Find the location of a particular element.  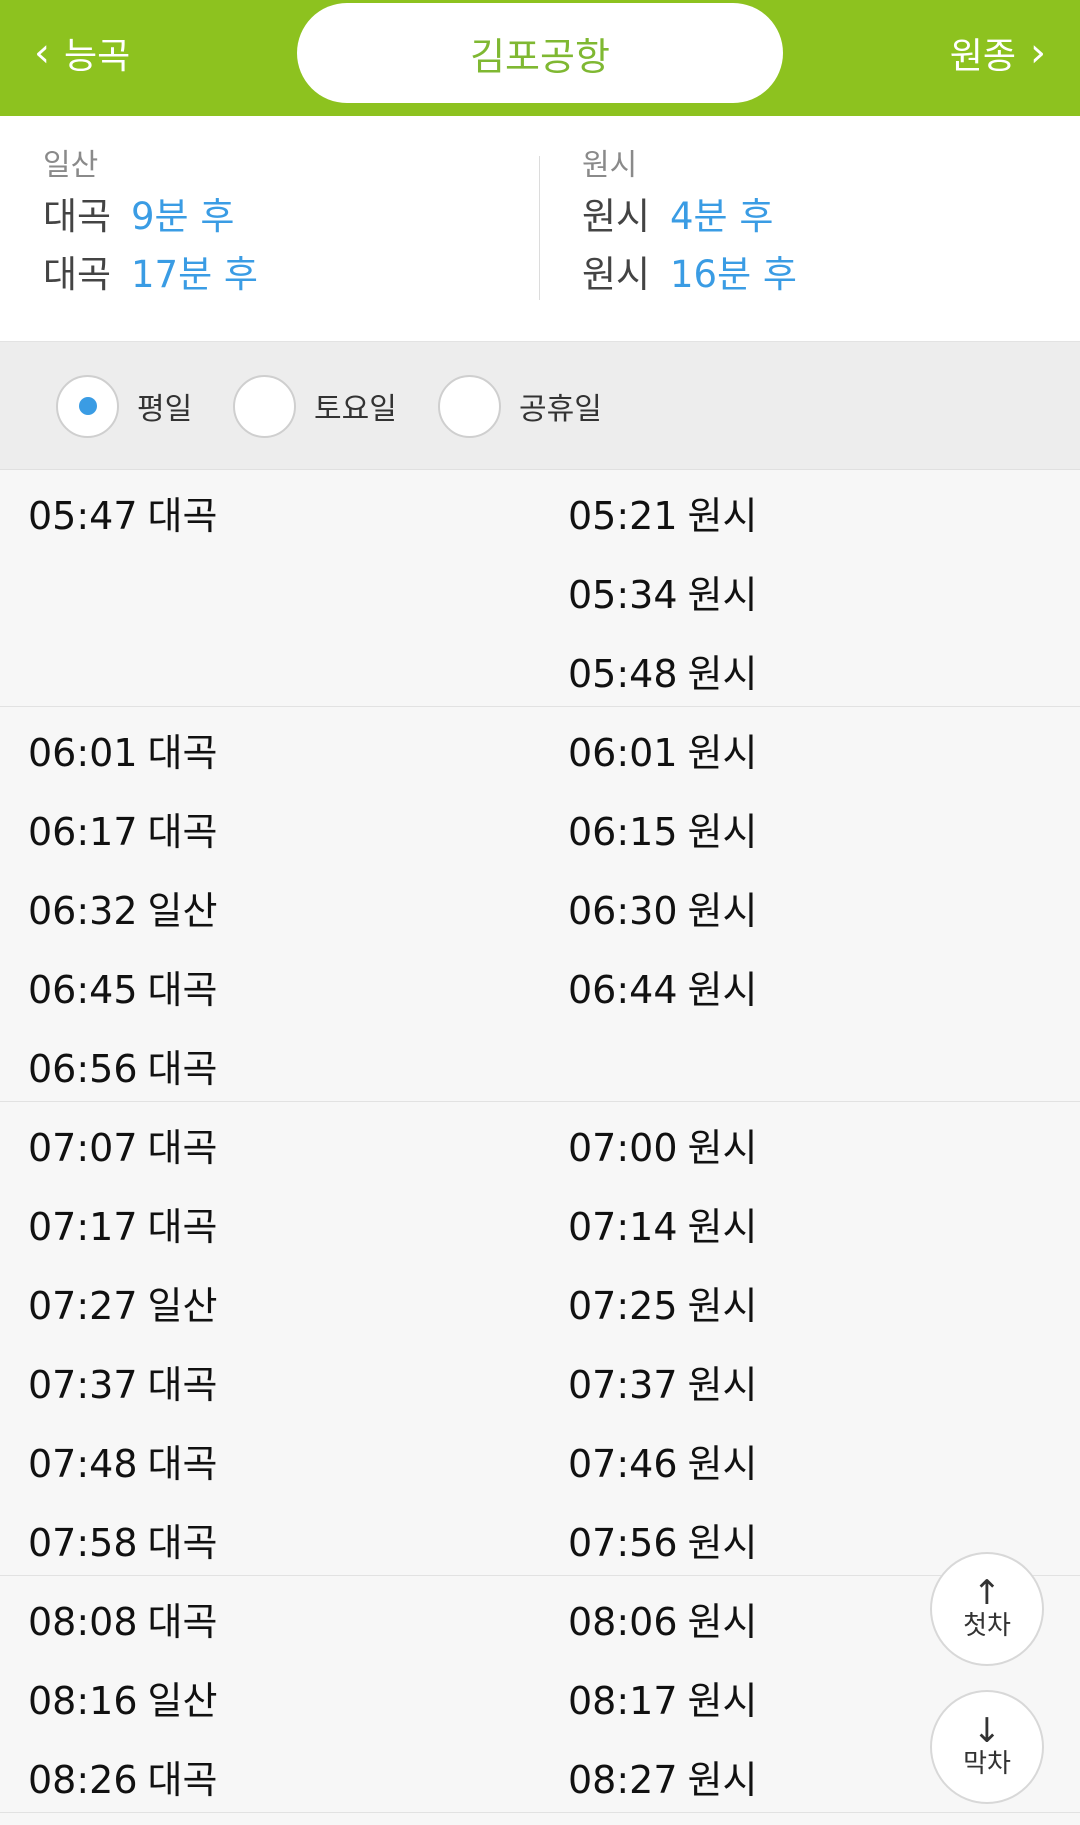

table-row: 06:15 원시 is located at coordinates (662, 825).